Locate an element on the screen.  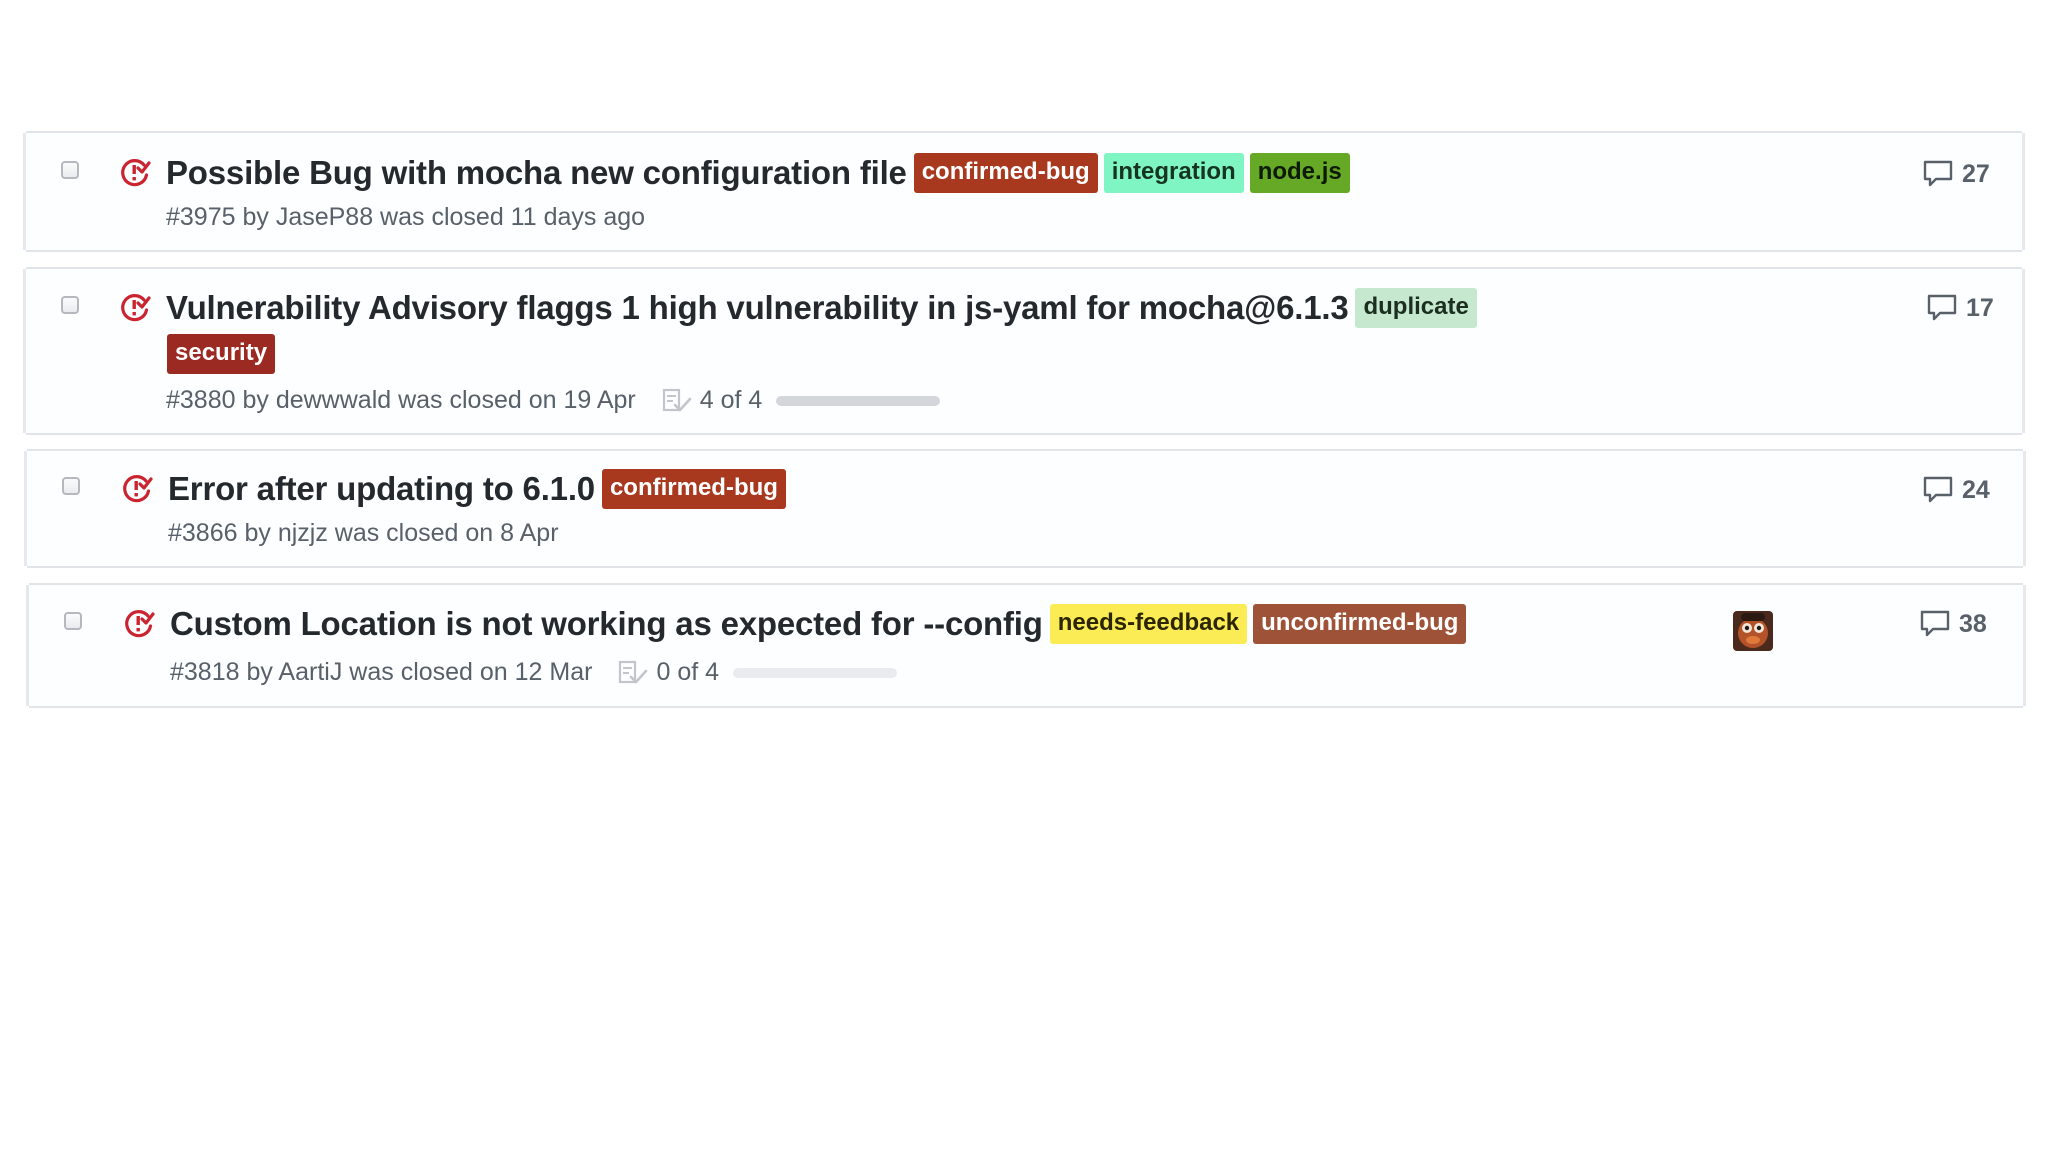
label-nodejs: node.js is located at coordinates (1299, 173).